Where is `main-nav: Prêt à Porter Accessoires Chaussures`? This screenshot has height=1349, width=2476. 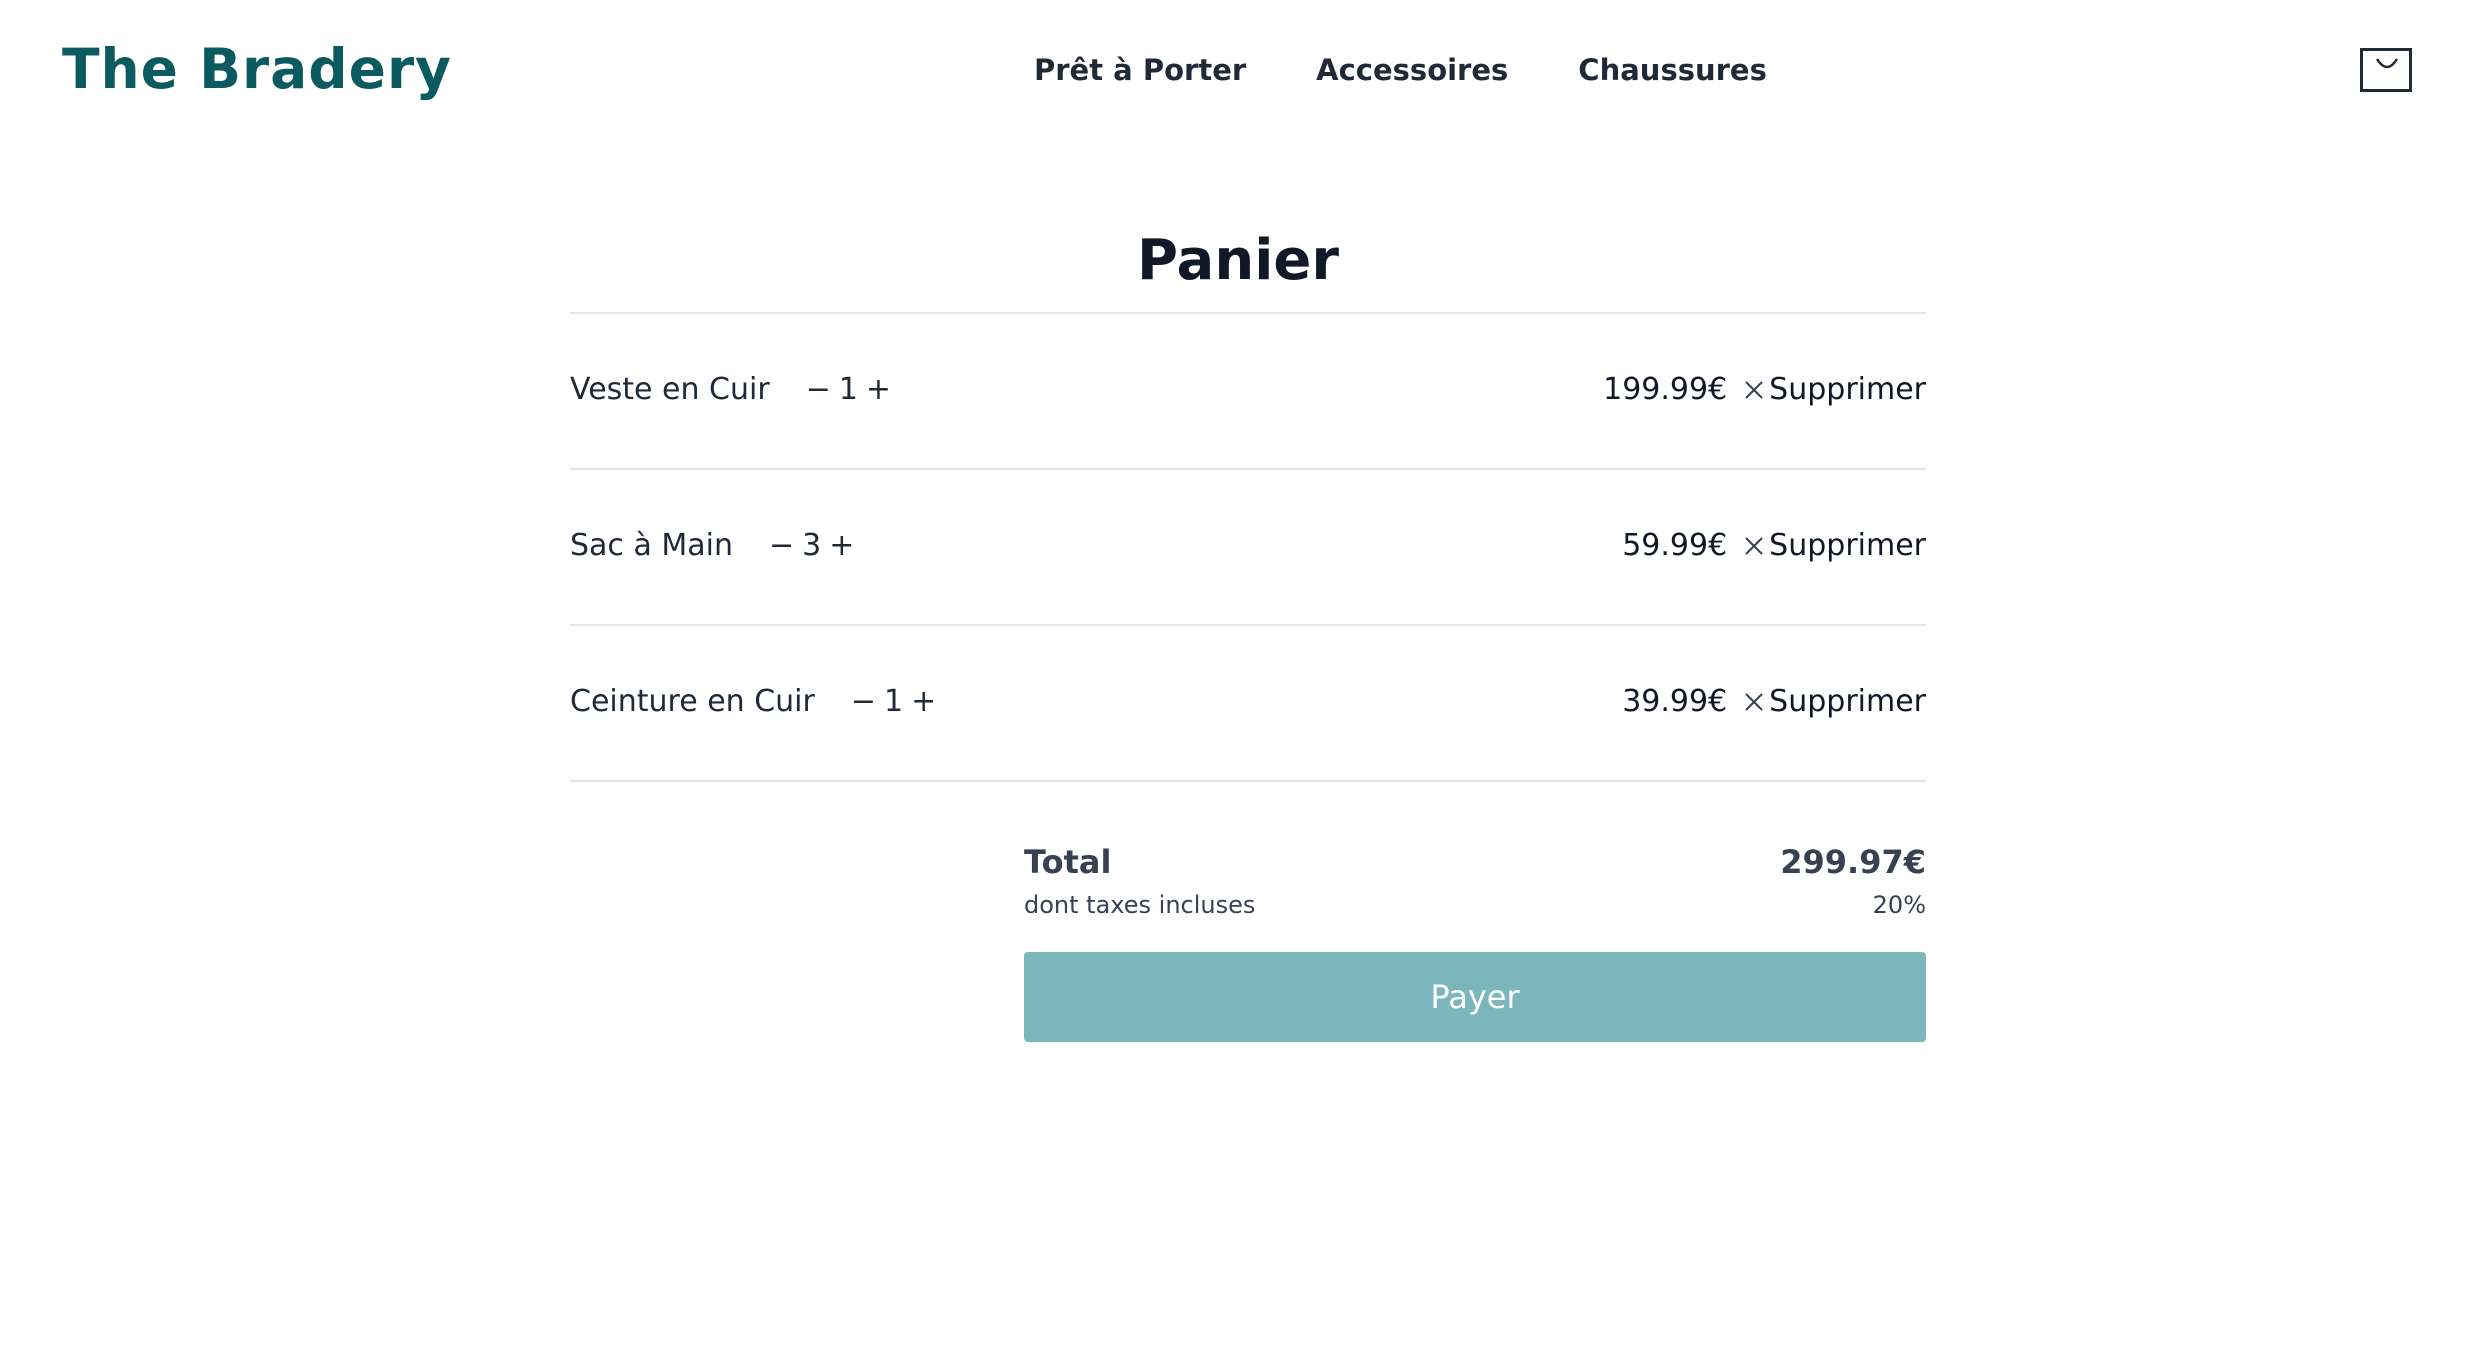
main-nav: Prêt à Porter Accessoires Chaussures is located at coordinates (1400, 70).